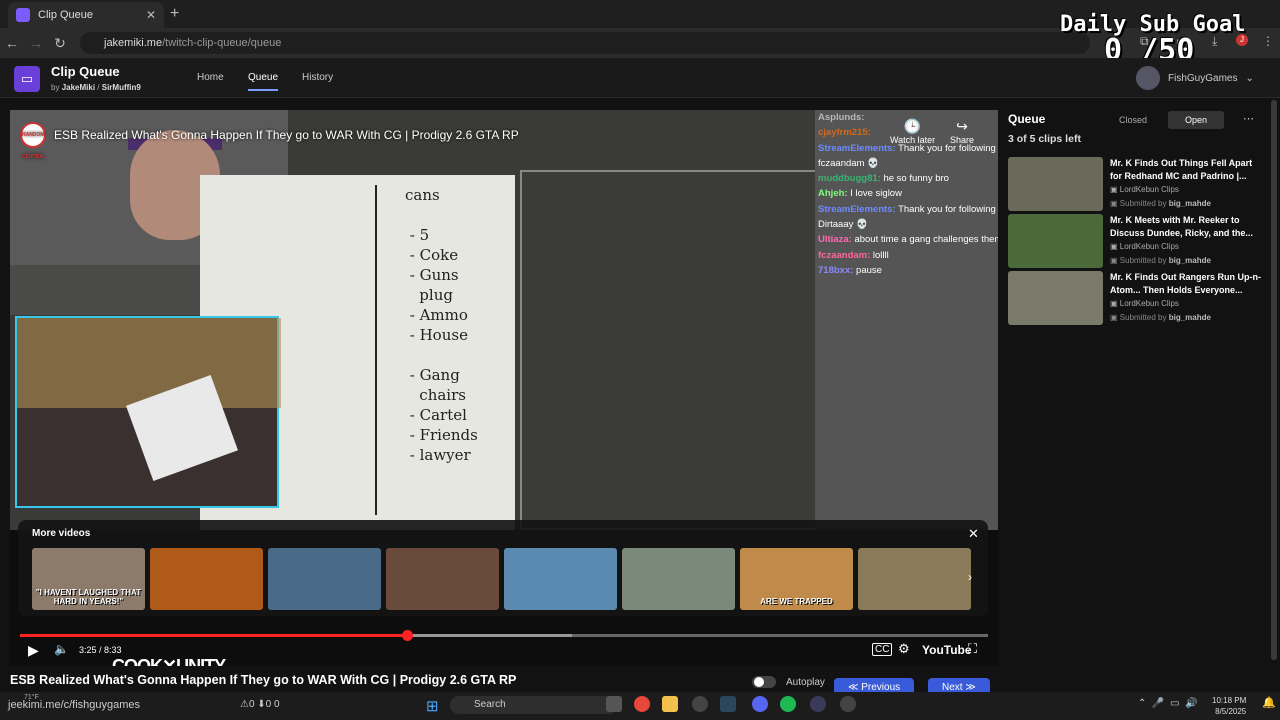  I want to click on address-bar: jakemiki.me/twitch-clip-queue/queue, so click(585, 43).